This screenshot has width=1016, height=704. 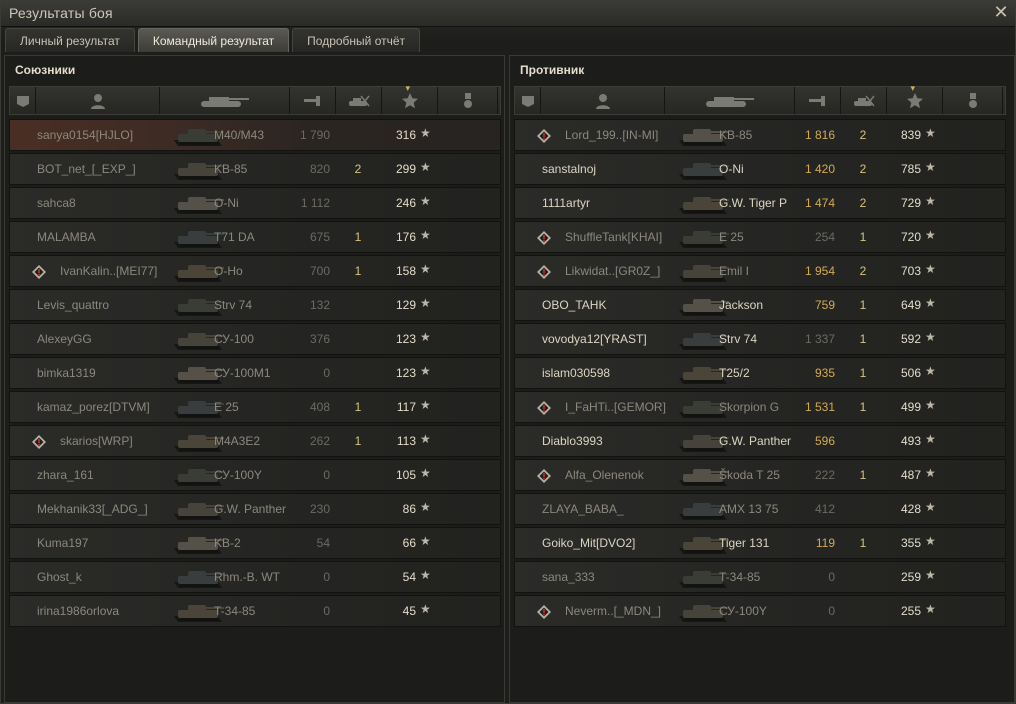 I want to click on vehicle-name: СУ-100Y, so click(x=743, y=611).